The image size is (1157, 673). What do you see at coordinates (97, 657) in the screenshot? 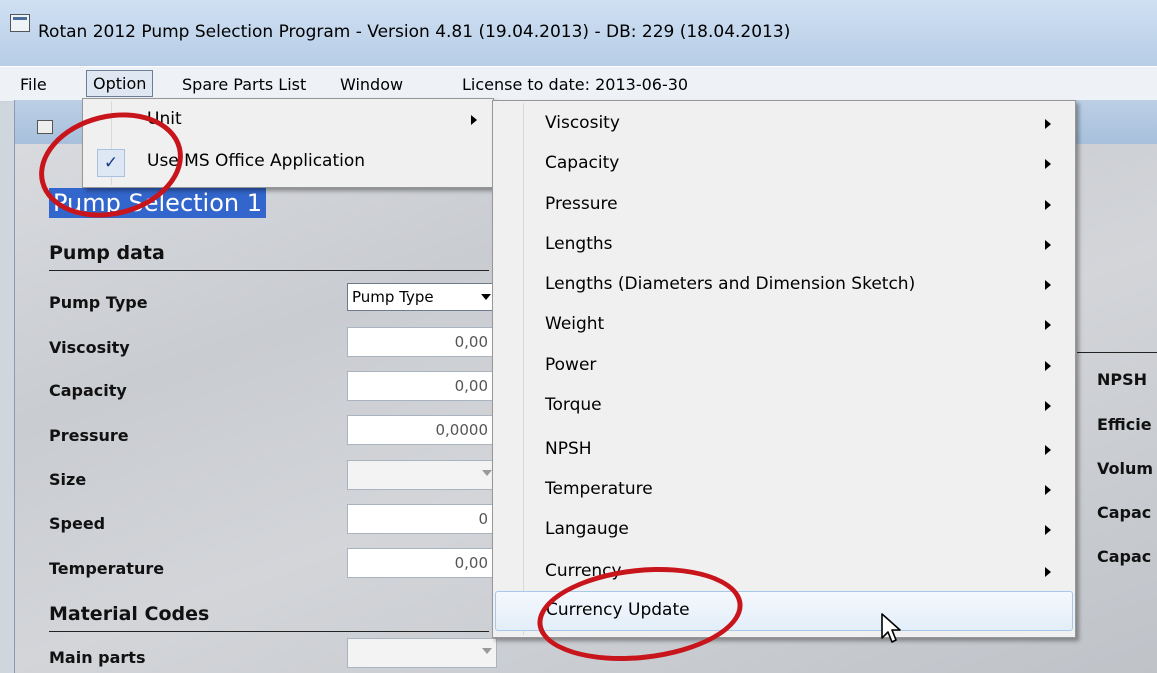
I see `label-main-parts: Main parts` at bounding box center [97, 657].